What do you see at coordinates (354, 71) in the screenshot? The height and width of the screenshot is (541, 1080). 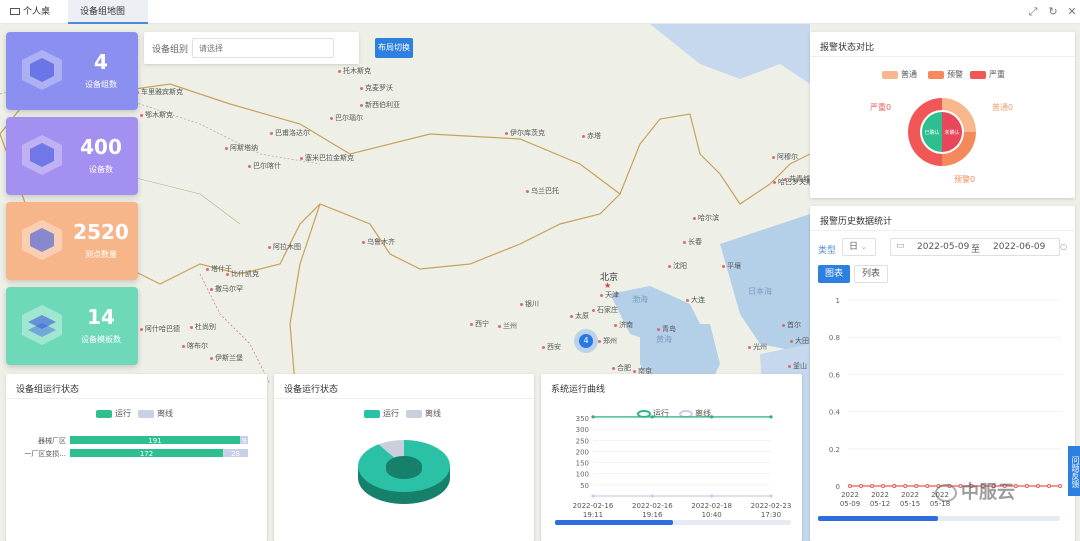 I see `city-label: 托木斯克` at bounding box center [354, 71].